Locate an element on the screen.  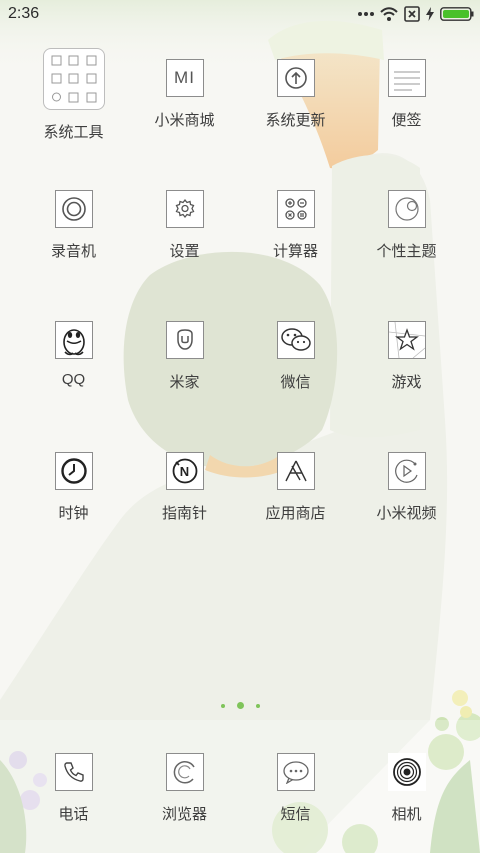
mi-logo-text: MI is located at coordinates (184, 77).